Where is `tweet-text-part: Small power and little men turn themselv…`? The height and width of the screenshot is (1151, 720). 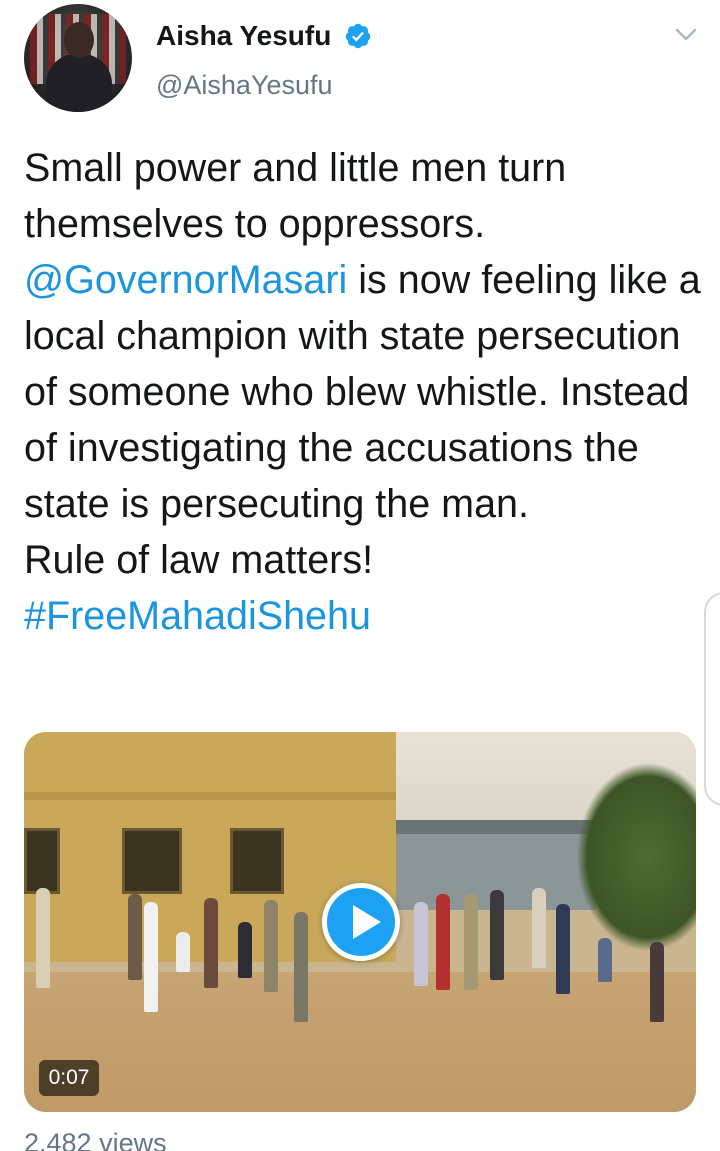
tweet-text-part: Small power and little men turn themselv… is located at coordinates (301, 196).